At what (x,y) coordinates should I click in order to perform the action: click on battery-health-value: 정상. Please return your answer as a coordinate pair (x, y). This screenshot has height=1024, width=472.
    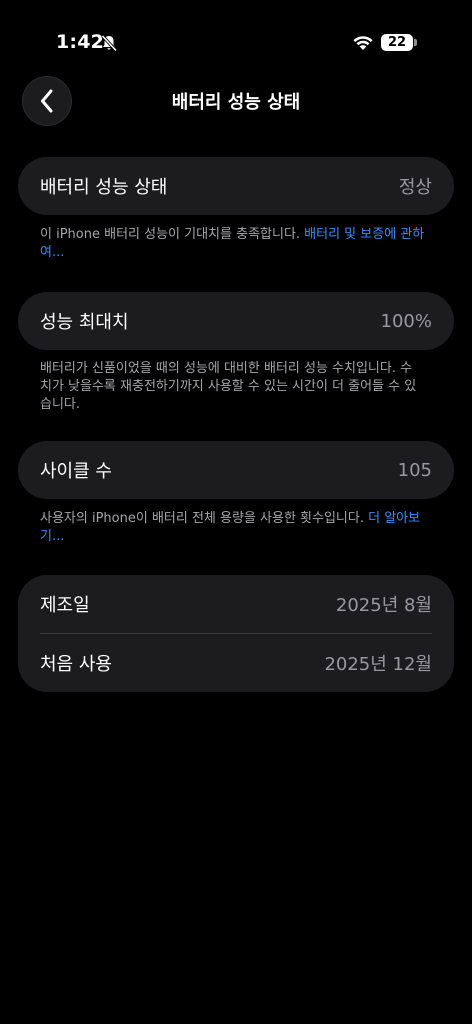
    Looking at the image, I should click on (415, 187).